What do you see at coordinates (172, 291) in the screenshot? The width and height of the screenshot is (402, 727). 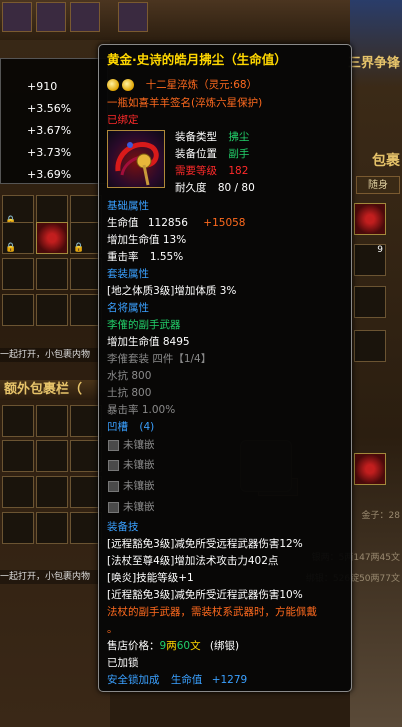 I see `set-attr-line: [地之体质3级]增加体质 3%` at bounding box center [172, 291].